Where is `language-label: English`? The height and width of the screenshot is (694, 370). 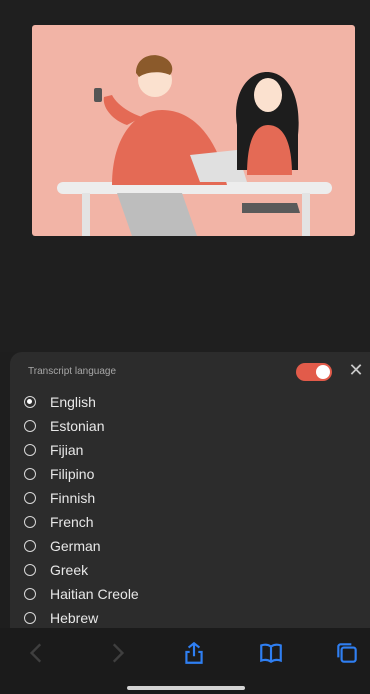
language-label: English is located at coordinates (73, 402).